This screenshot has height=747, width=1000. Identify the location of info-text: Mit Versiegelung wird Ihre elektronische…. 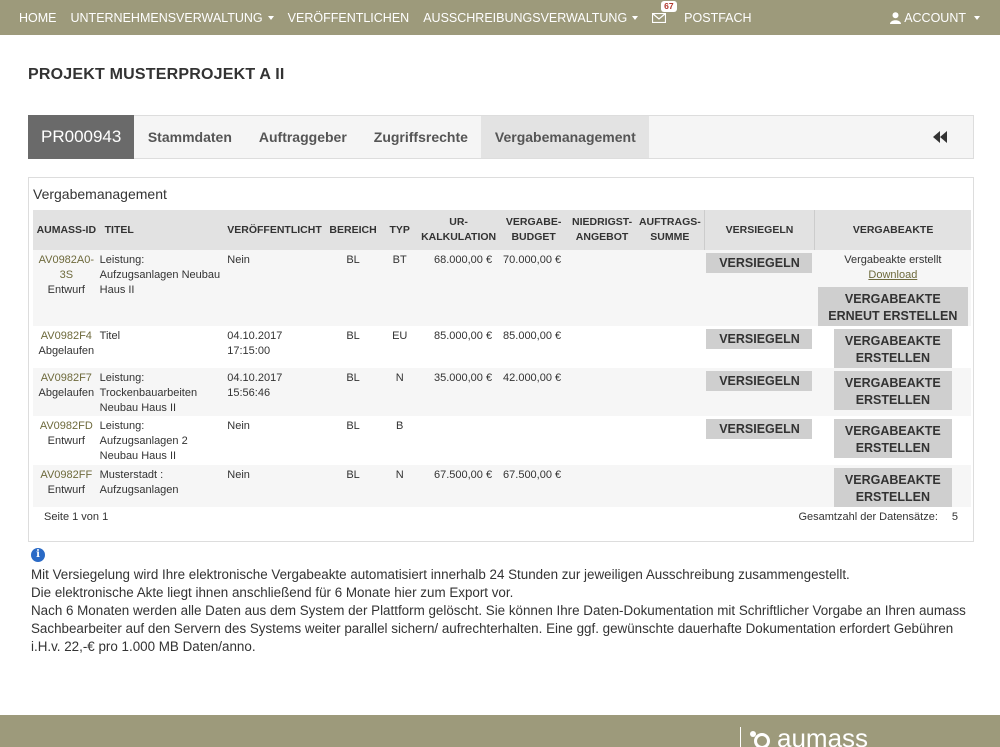
(506, 611).